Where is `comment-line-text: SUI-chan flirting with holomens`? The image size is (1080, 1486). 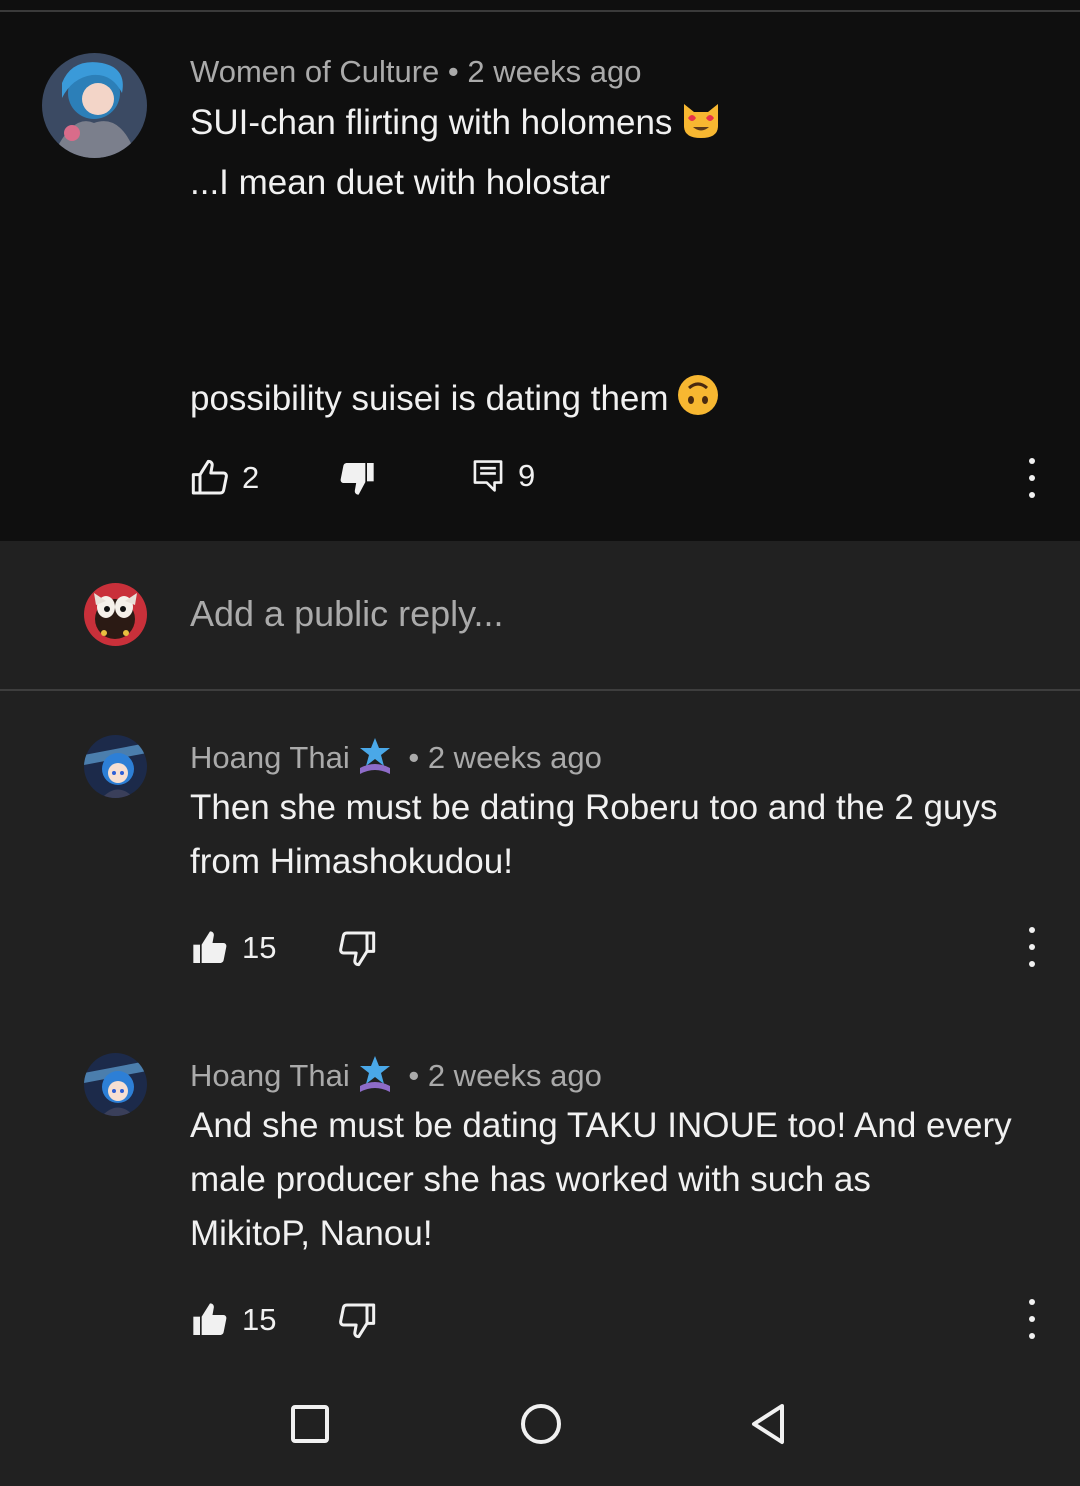 comment-line-text: SUI-chan flirting with holomens is located at coordinates (431, 122).